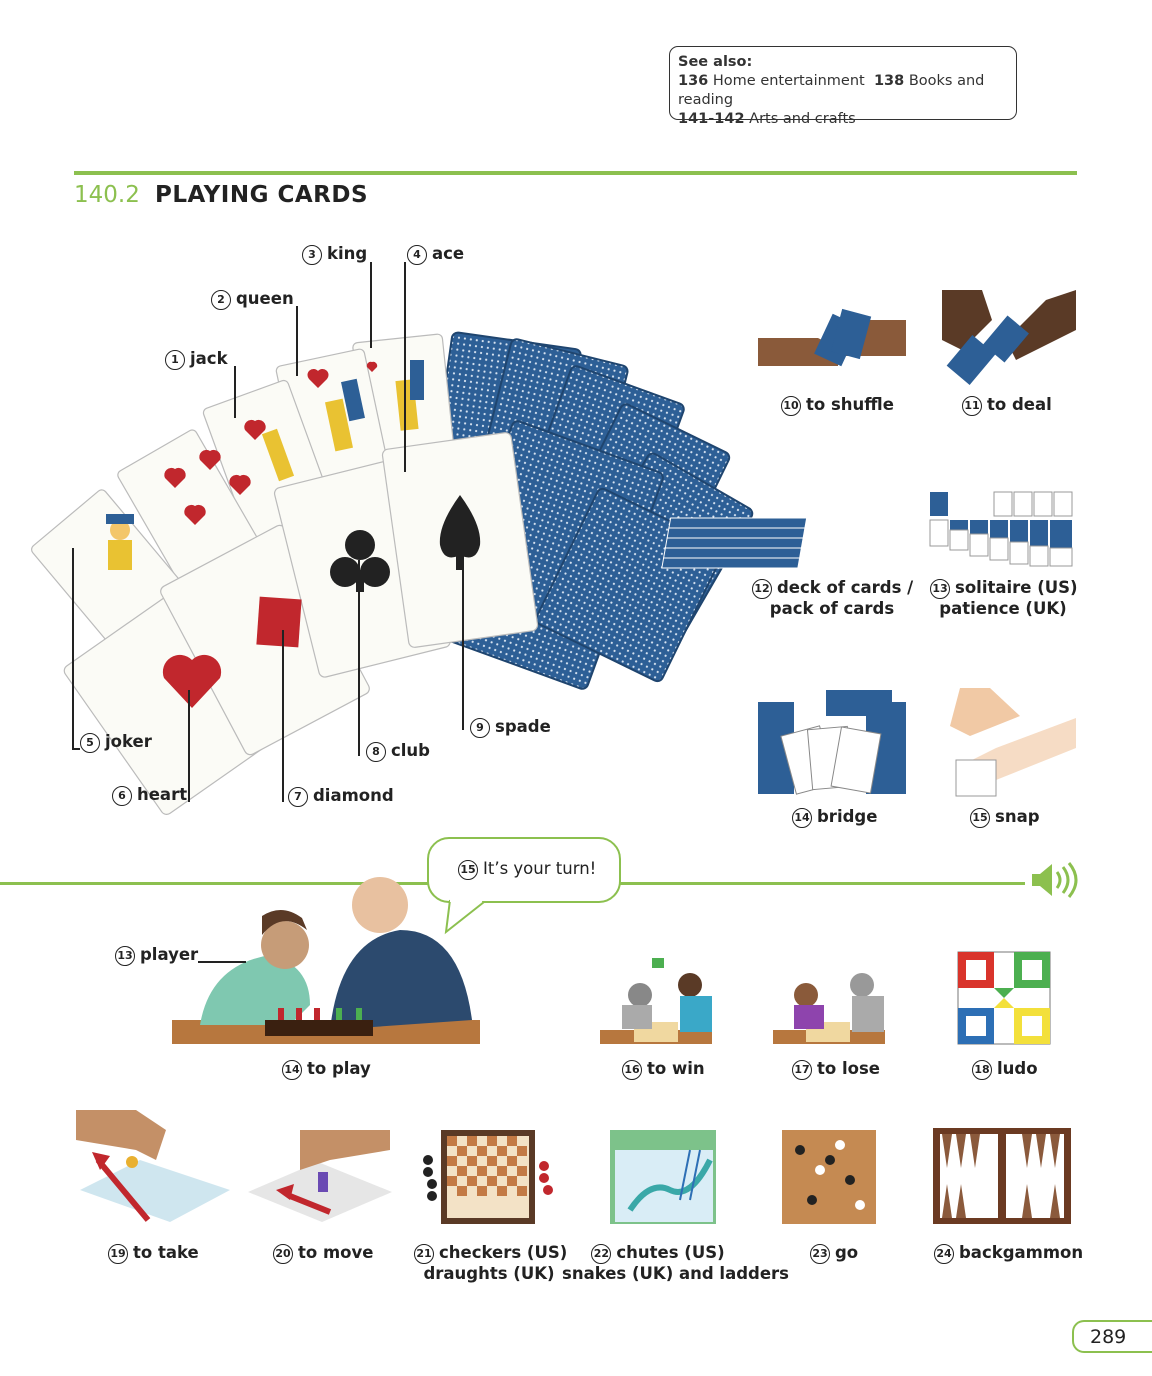 The image size is (1152, 1376). Describe the element at coordinates (489, 1273) in the screenshot. I see `label-text: draughts (UK)` at that location.